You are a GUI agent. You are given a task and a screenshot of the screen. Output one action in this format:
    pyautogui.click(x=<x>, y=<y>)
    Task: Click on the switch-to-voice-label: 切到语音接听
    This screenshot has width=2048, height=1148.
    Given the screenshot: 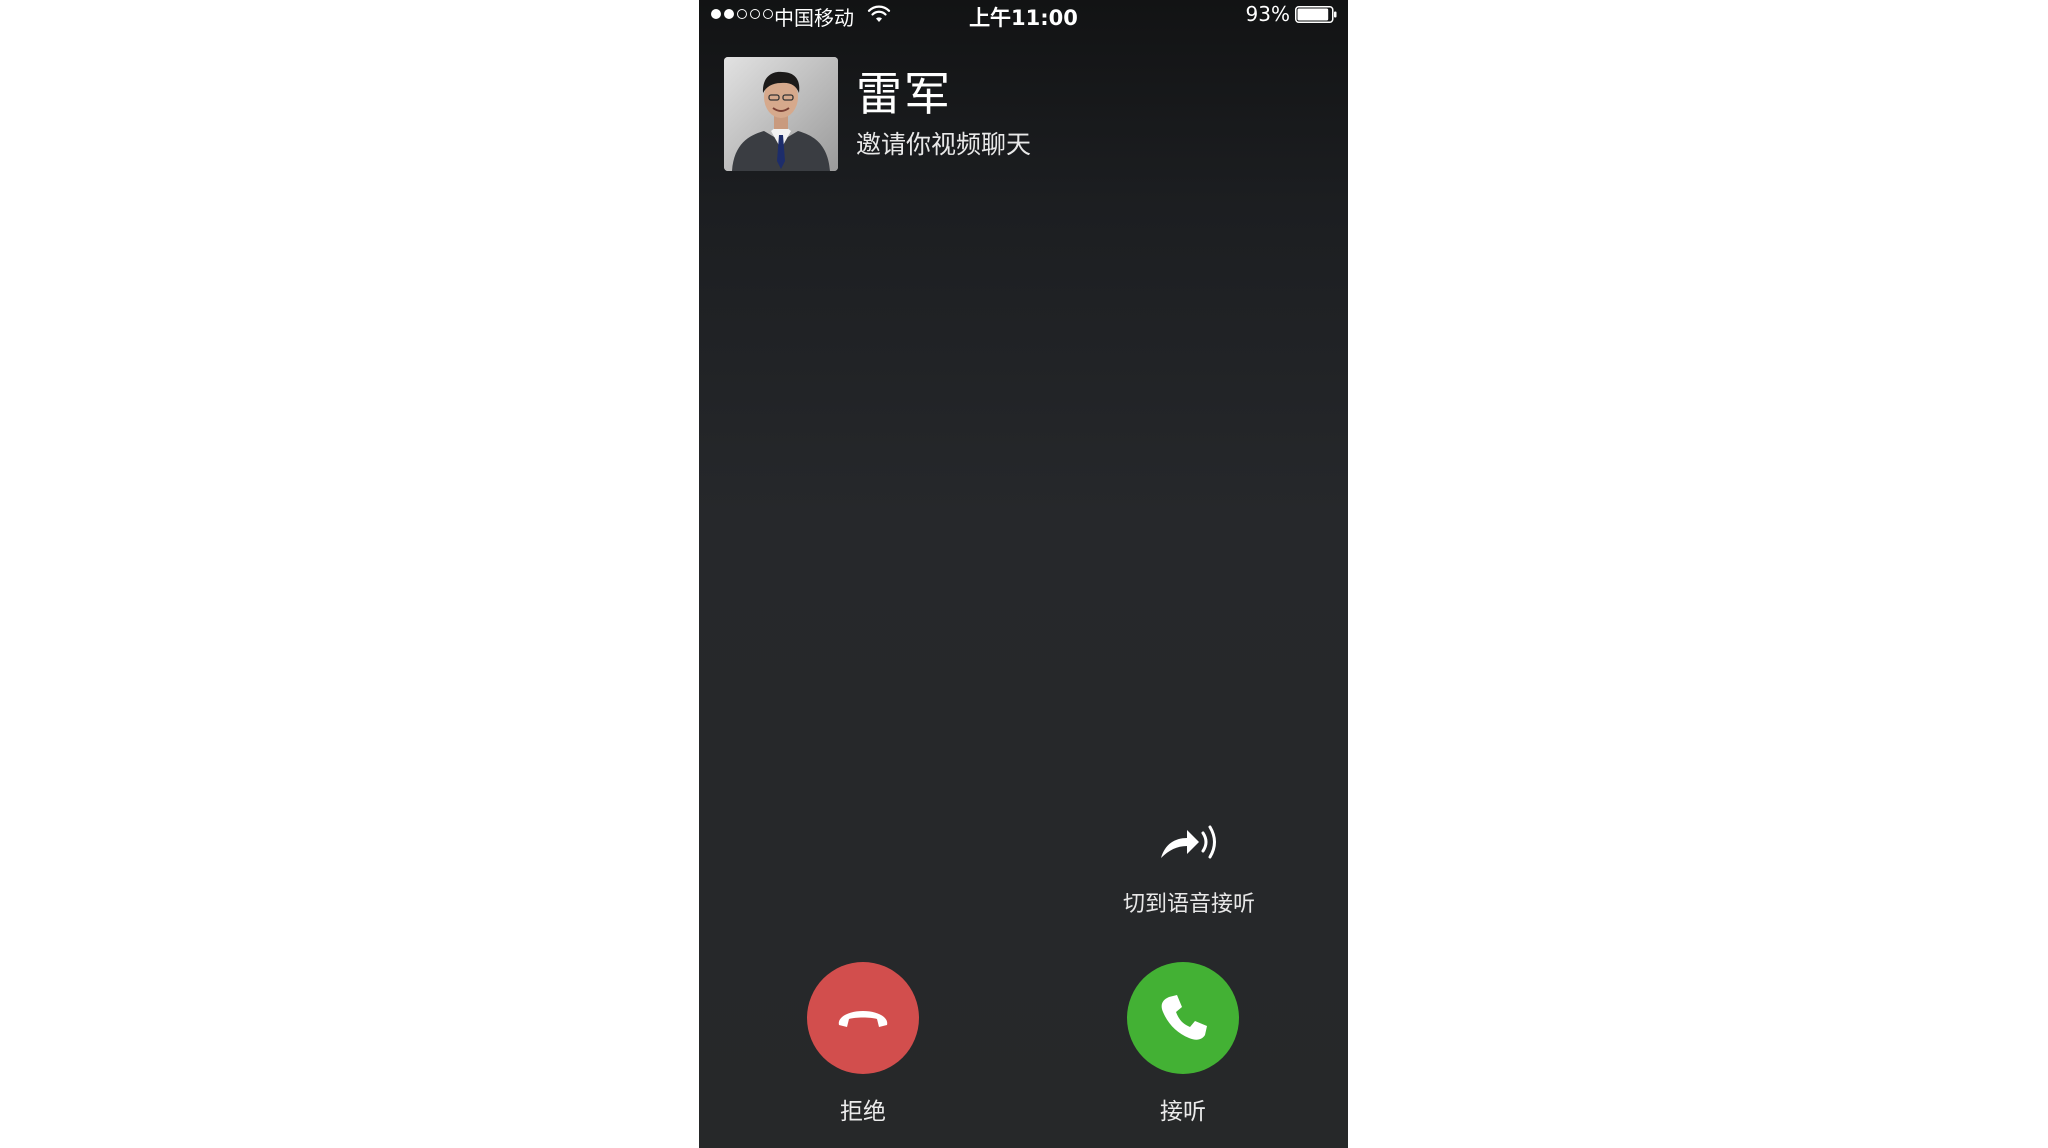 What is the action you would take?
    pyautogui.click(x=1188, y=904)
    